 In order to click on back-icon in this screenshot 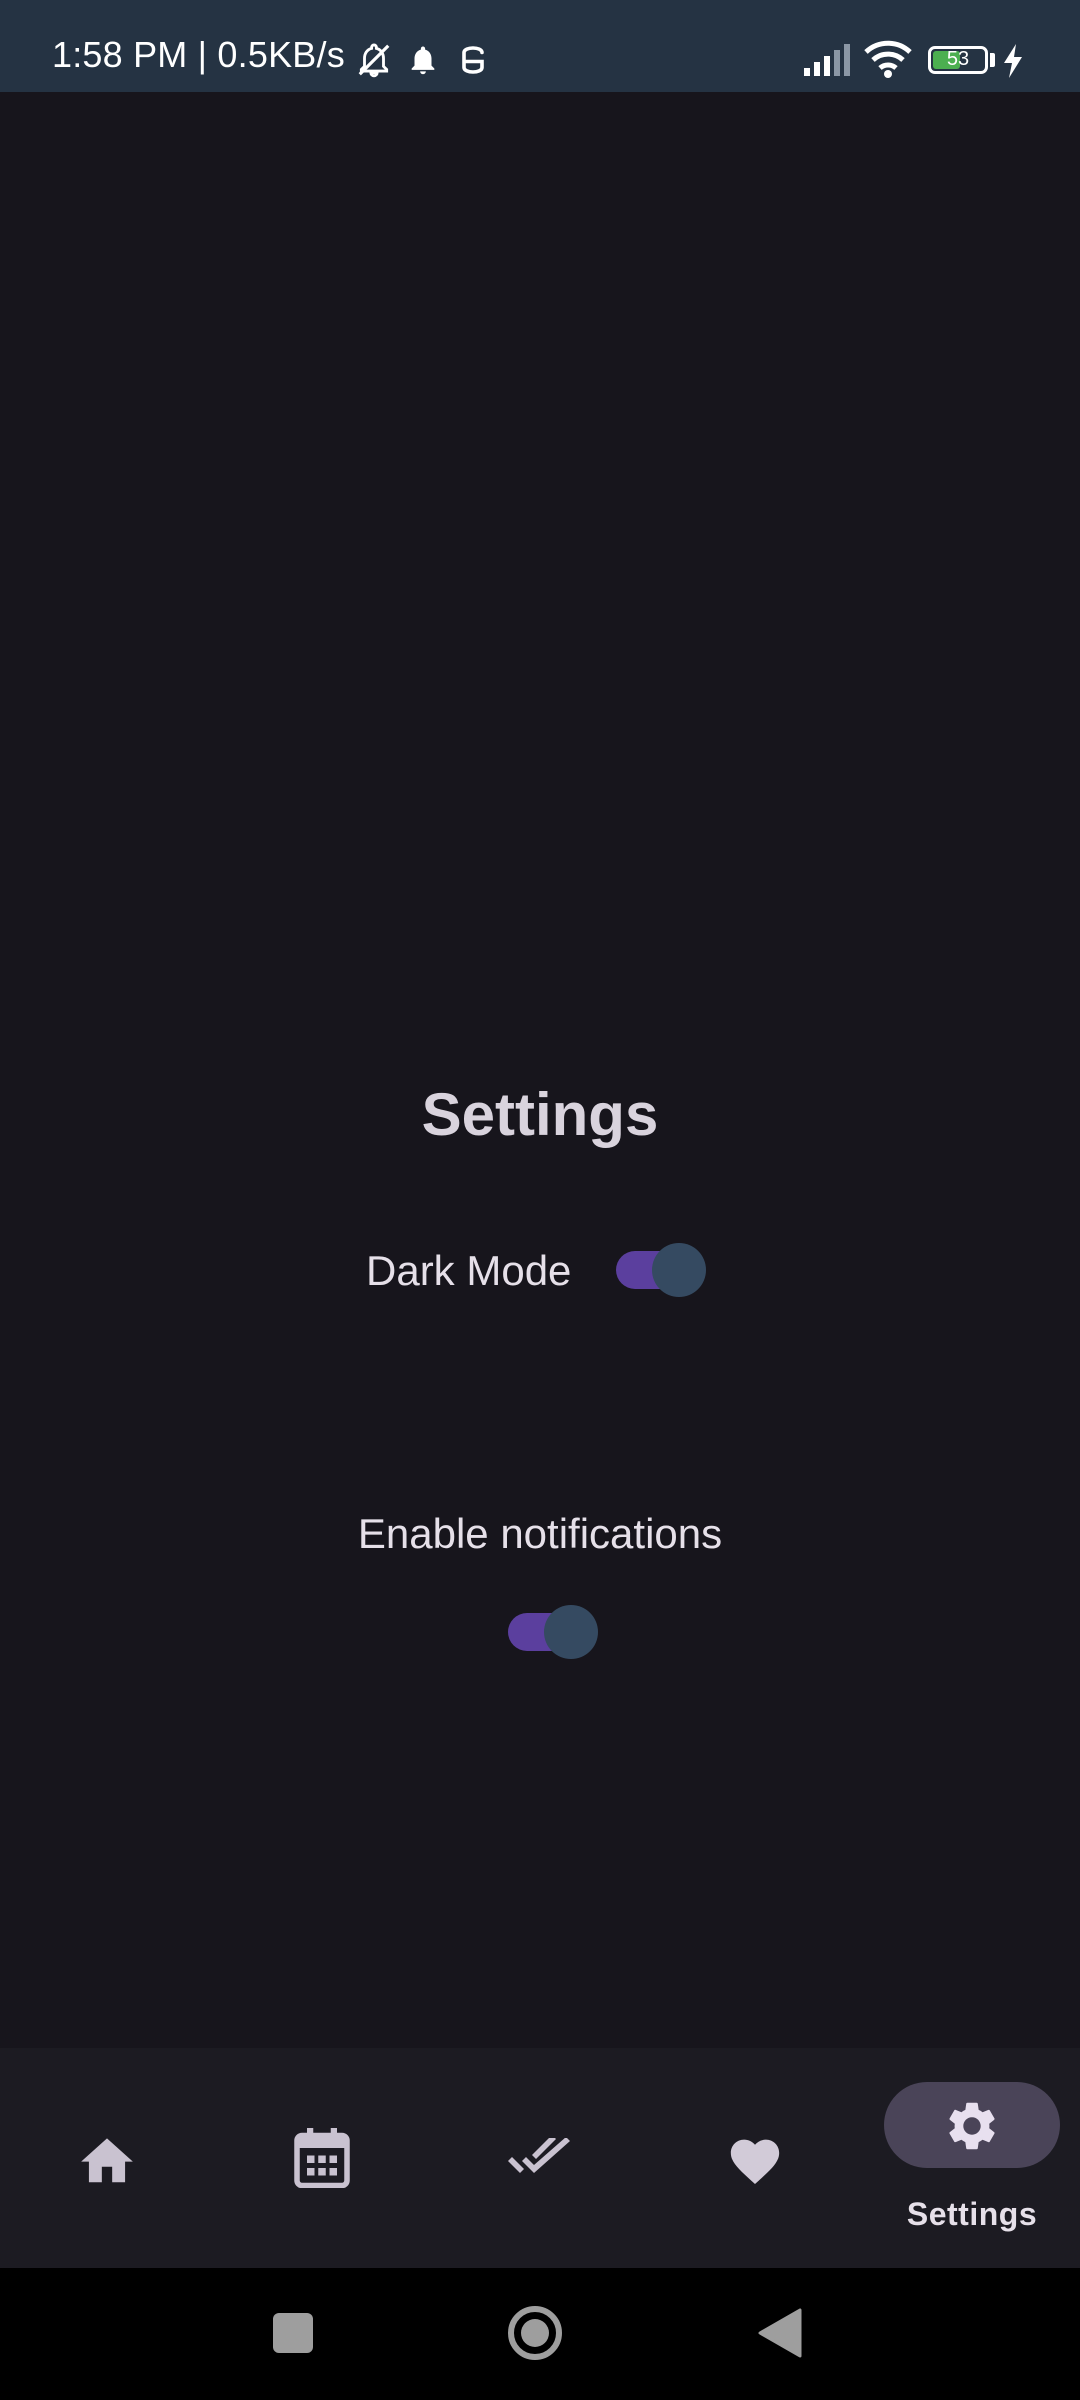, I will do `click(780, 2333)`.